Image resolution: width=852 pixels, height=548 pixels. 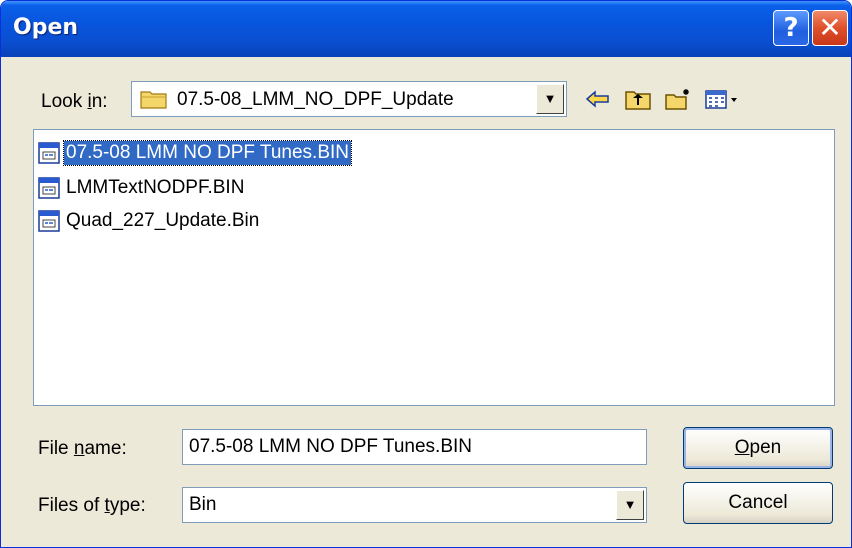 What do you see at coordinates (678, 99) in the screenshot?
I see `new-folder-icon` at bounding box center [678, 99].